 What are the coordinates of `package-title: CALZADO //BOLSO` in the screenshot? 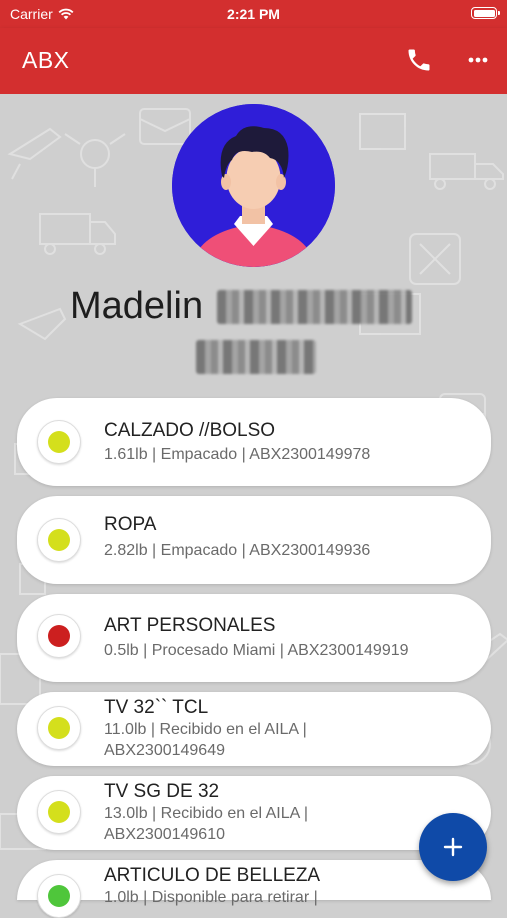 It's located at (190, 430).